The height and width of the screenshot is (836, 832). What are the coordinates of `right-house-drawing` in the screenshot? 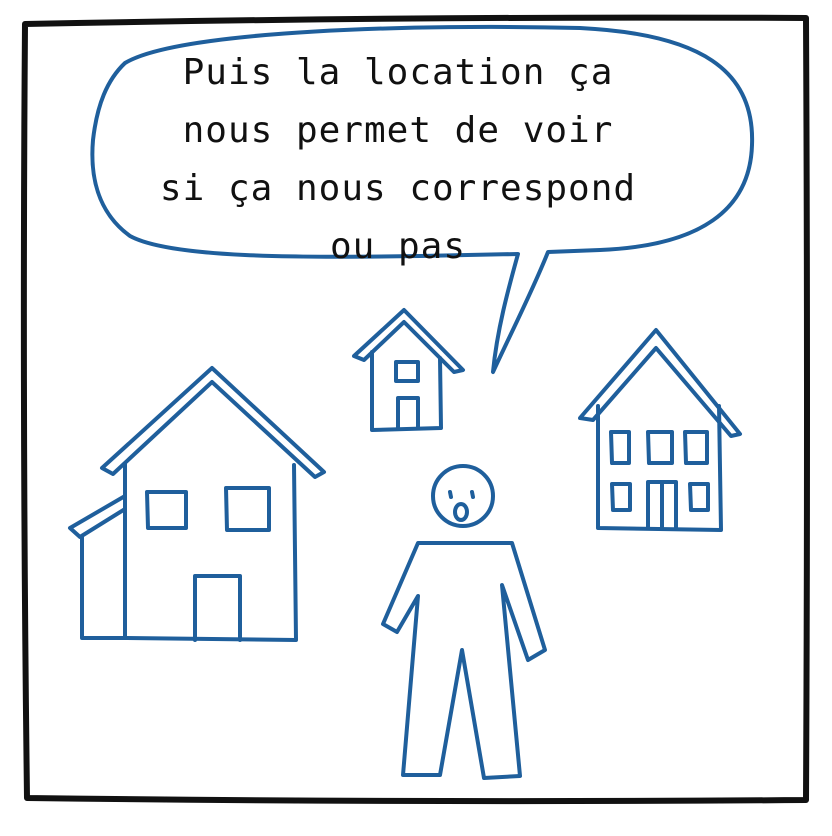 It's located at (660, 430).